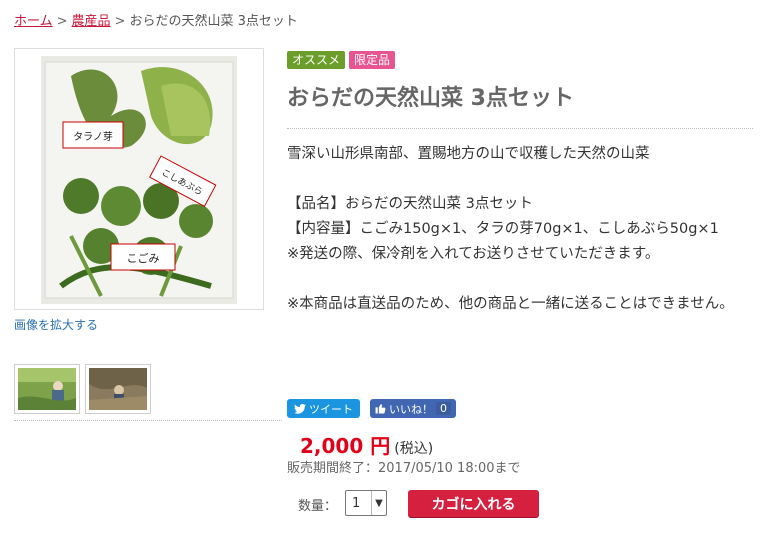  What do you see at coordinates (473, 503) in the screenshot?
I see `add-to-cart-button: カゴに入れる` at bounding box center [473, 503].